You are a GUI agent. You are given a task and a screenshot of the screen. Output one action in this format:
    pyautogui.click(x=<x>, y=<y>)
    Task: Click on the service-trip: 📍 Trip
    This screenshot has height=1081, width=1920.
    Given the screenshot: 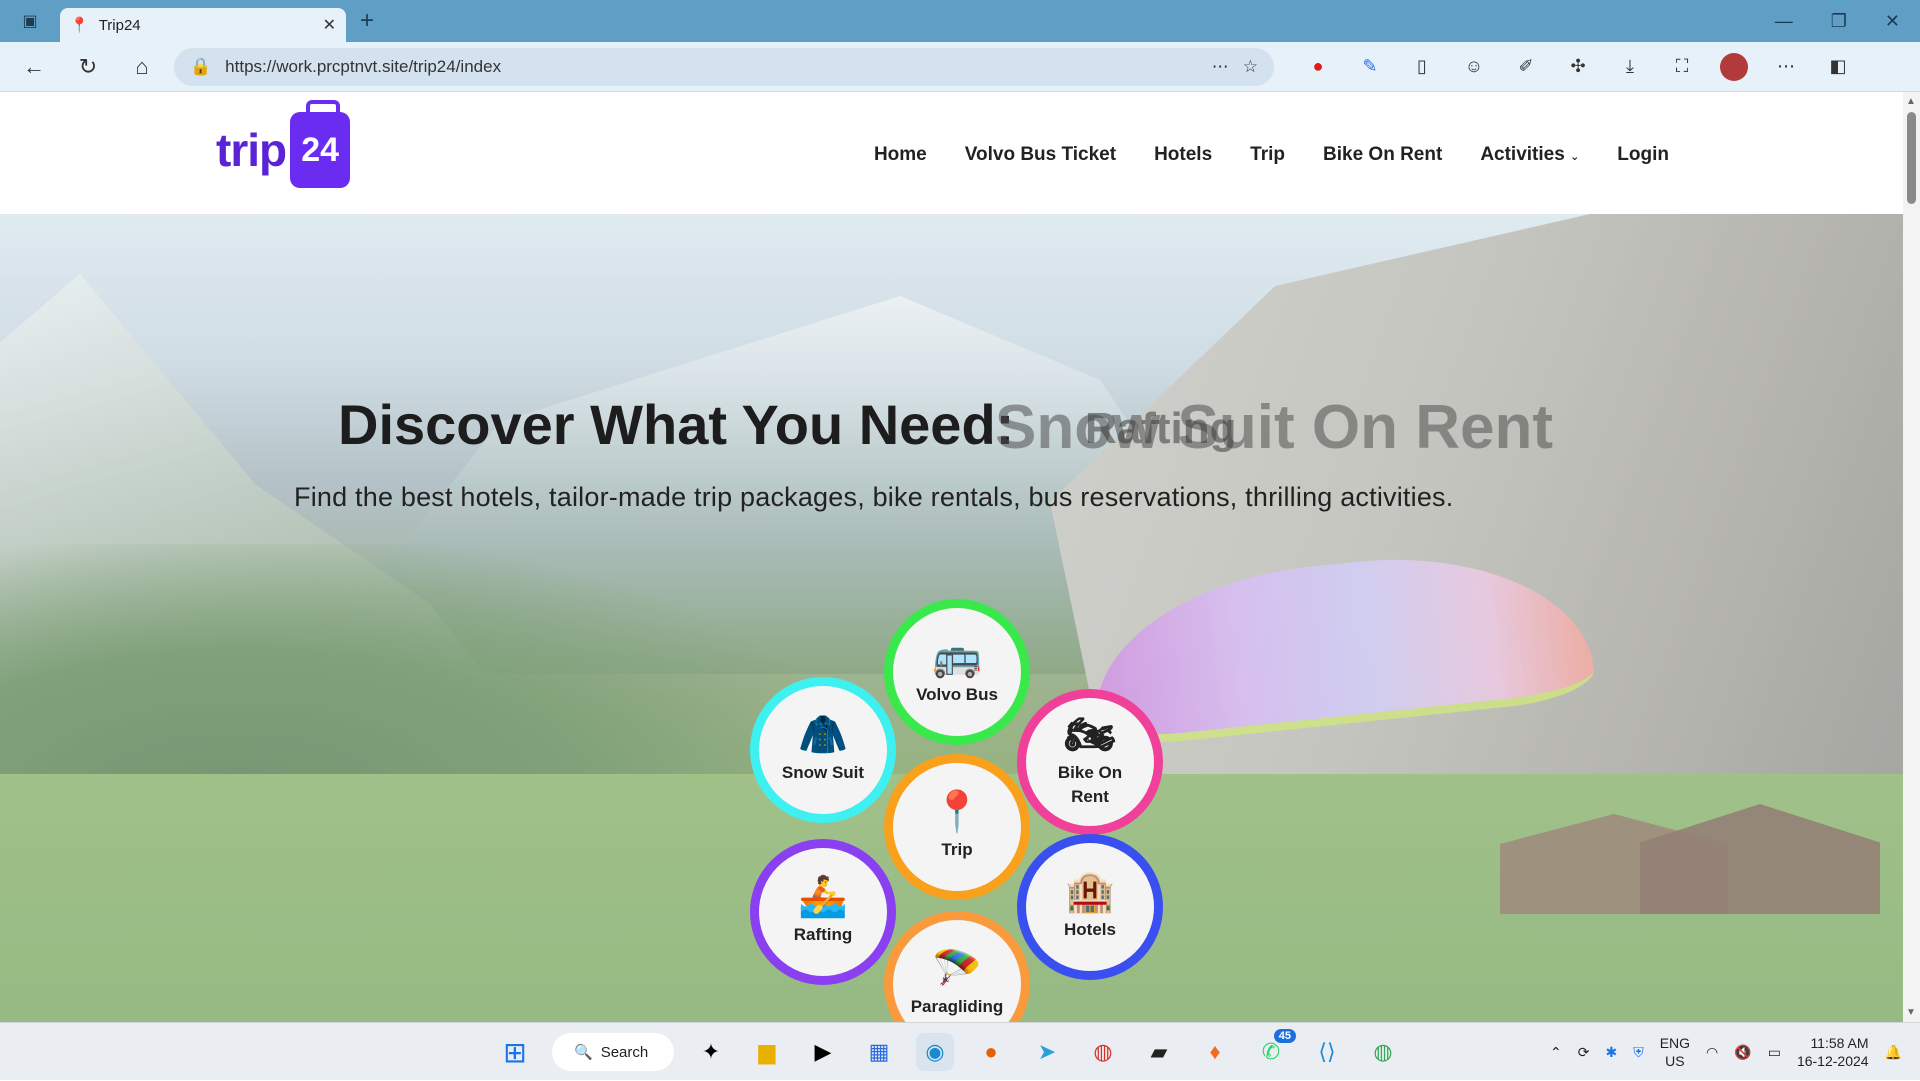 What is the action you would take?
    pyautogui.click(x=957, y=827)
    